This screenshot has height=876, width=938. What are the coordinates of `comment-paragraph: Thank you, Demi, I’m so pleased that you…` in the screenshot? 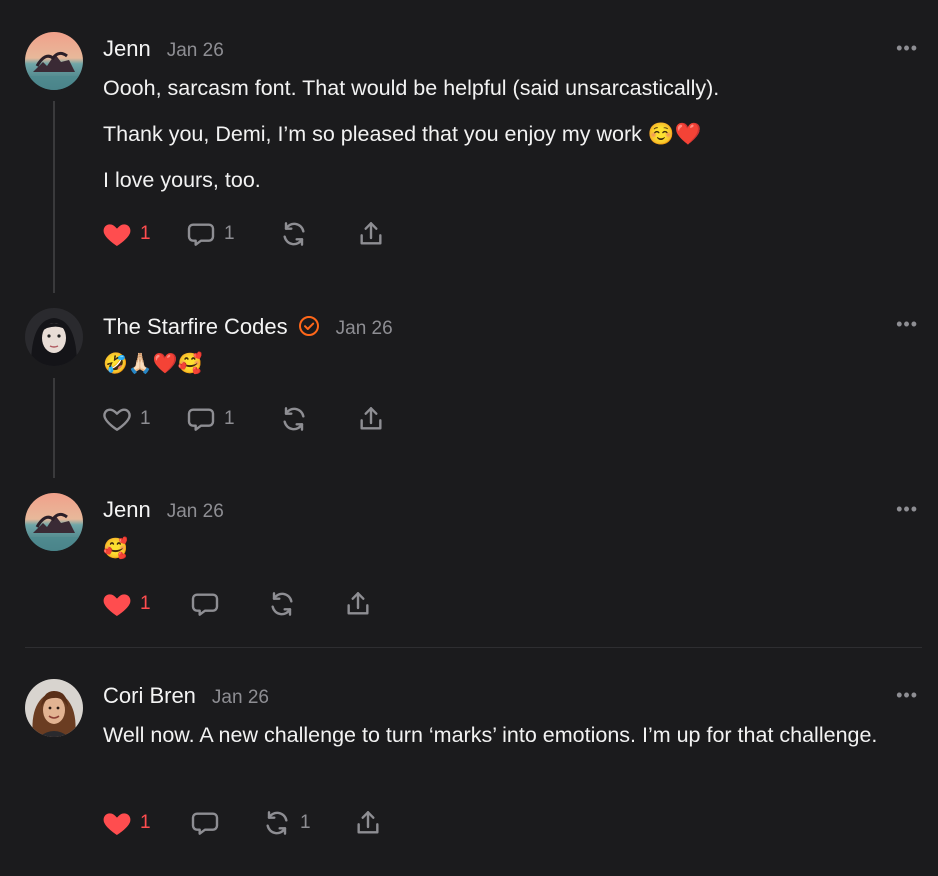 It's located at (402, 134).